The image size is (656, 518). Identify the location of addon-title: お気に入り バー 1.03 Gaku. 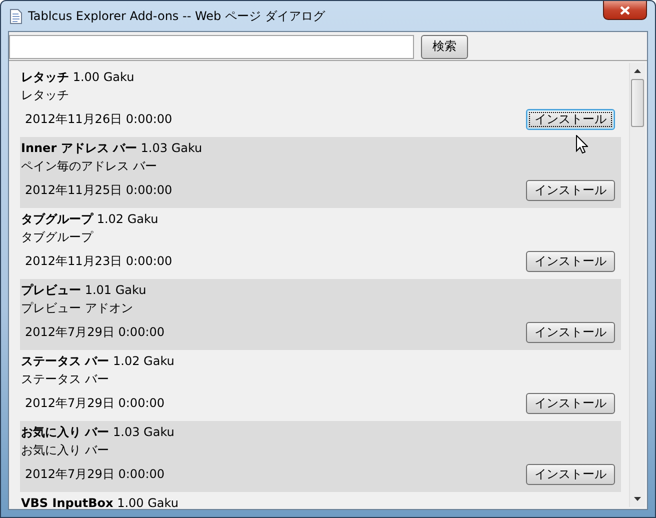
(97, 432).